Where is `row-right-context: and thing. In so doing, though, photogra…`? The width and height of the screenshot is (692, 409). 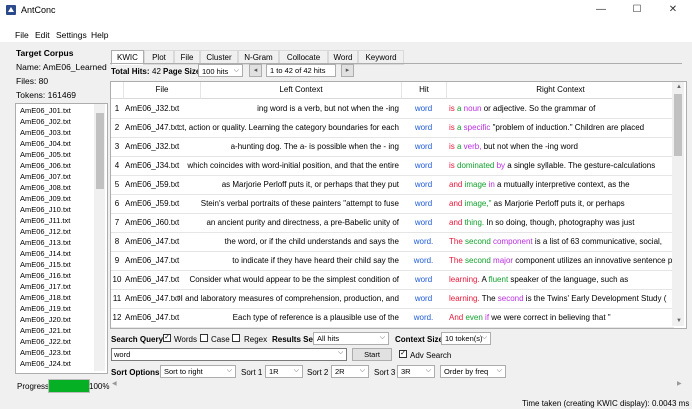 row-right-context: and thing. In so doing, though, photogra… is located at coordinates (542, 222).